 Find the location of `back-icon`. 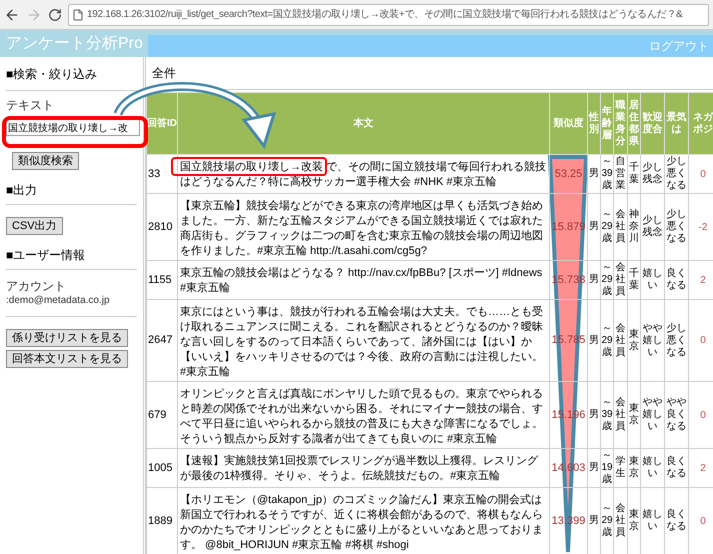

back-icon is located at coordinates (12, 14).